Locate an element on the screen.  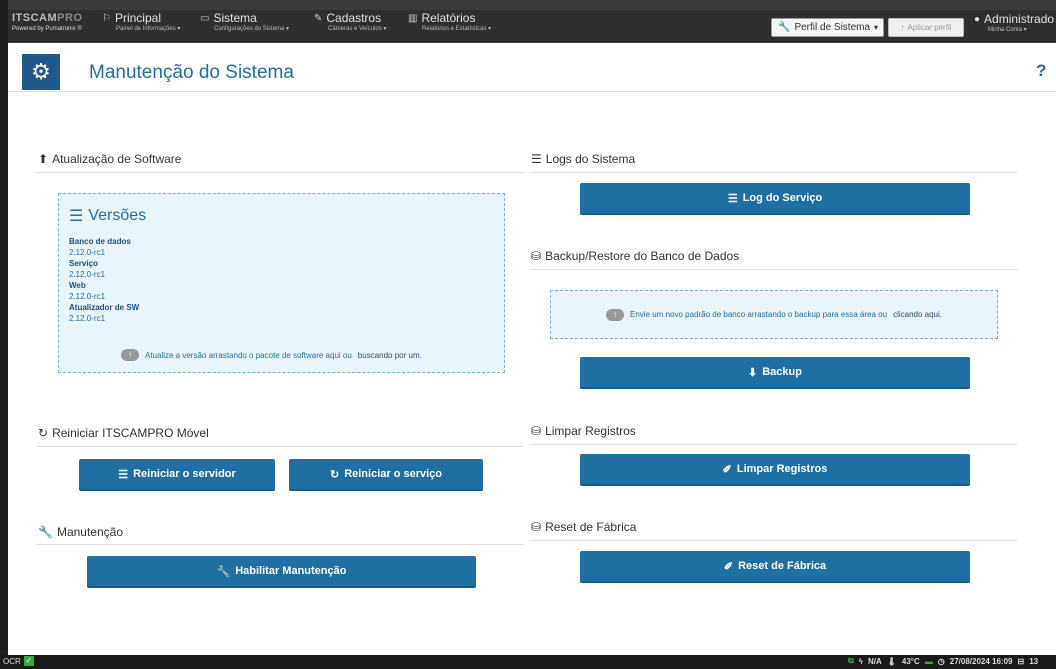
chevron-down-icon: ▾ is located at coordinates (876, 27).